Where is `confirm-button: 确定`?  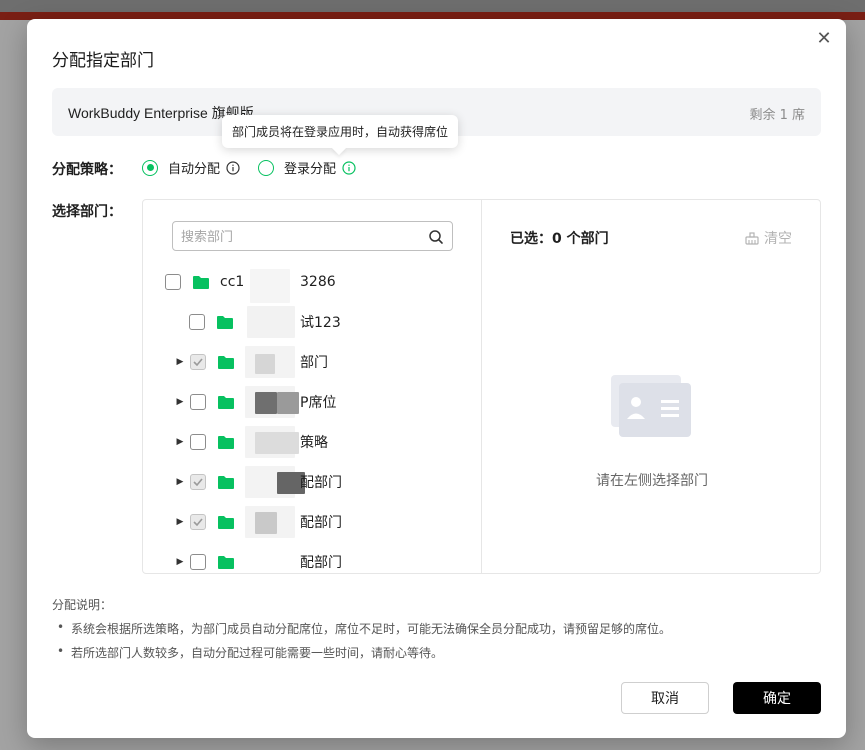 confirm-button: 确定 is located at coordinates (777, 698).